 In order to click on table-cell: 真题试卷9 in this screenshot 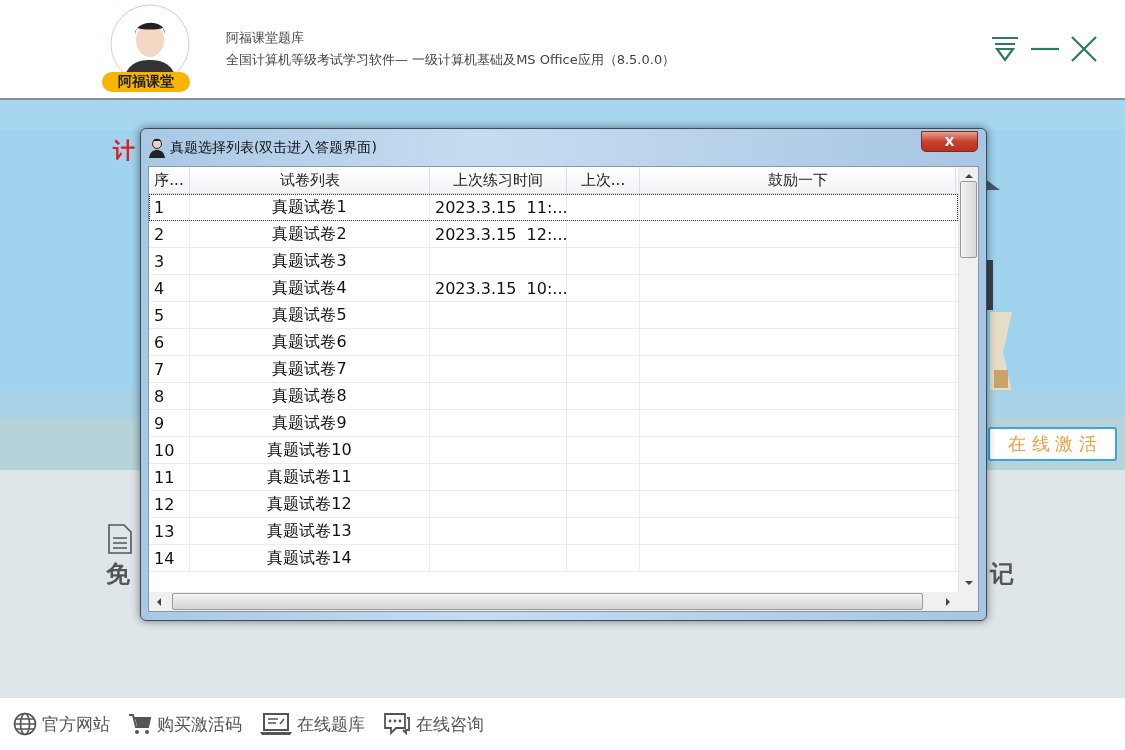, I will do `click(310, 423)`.